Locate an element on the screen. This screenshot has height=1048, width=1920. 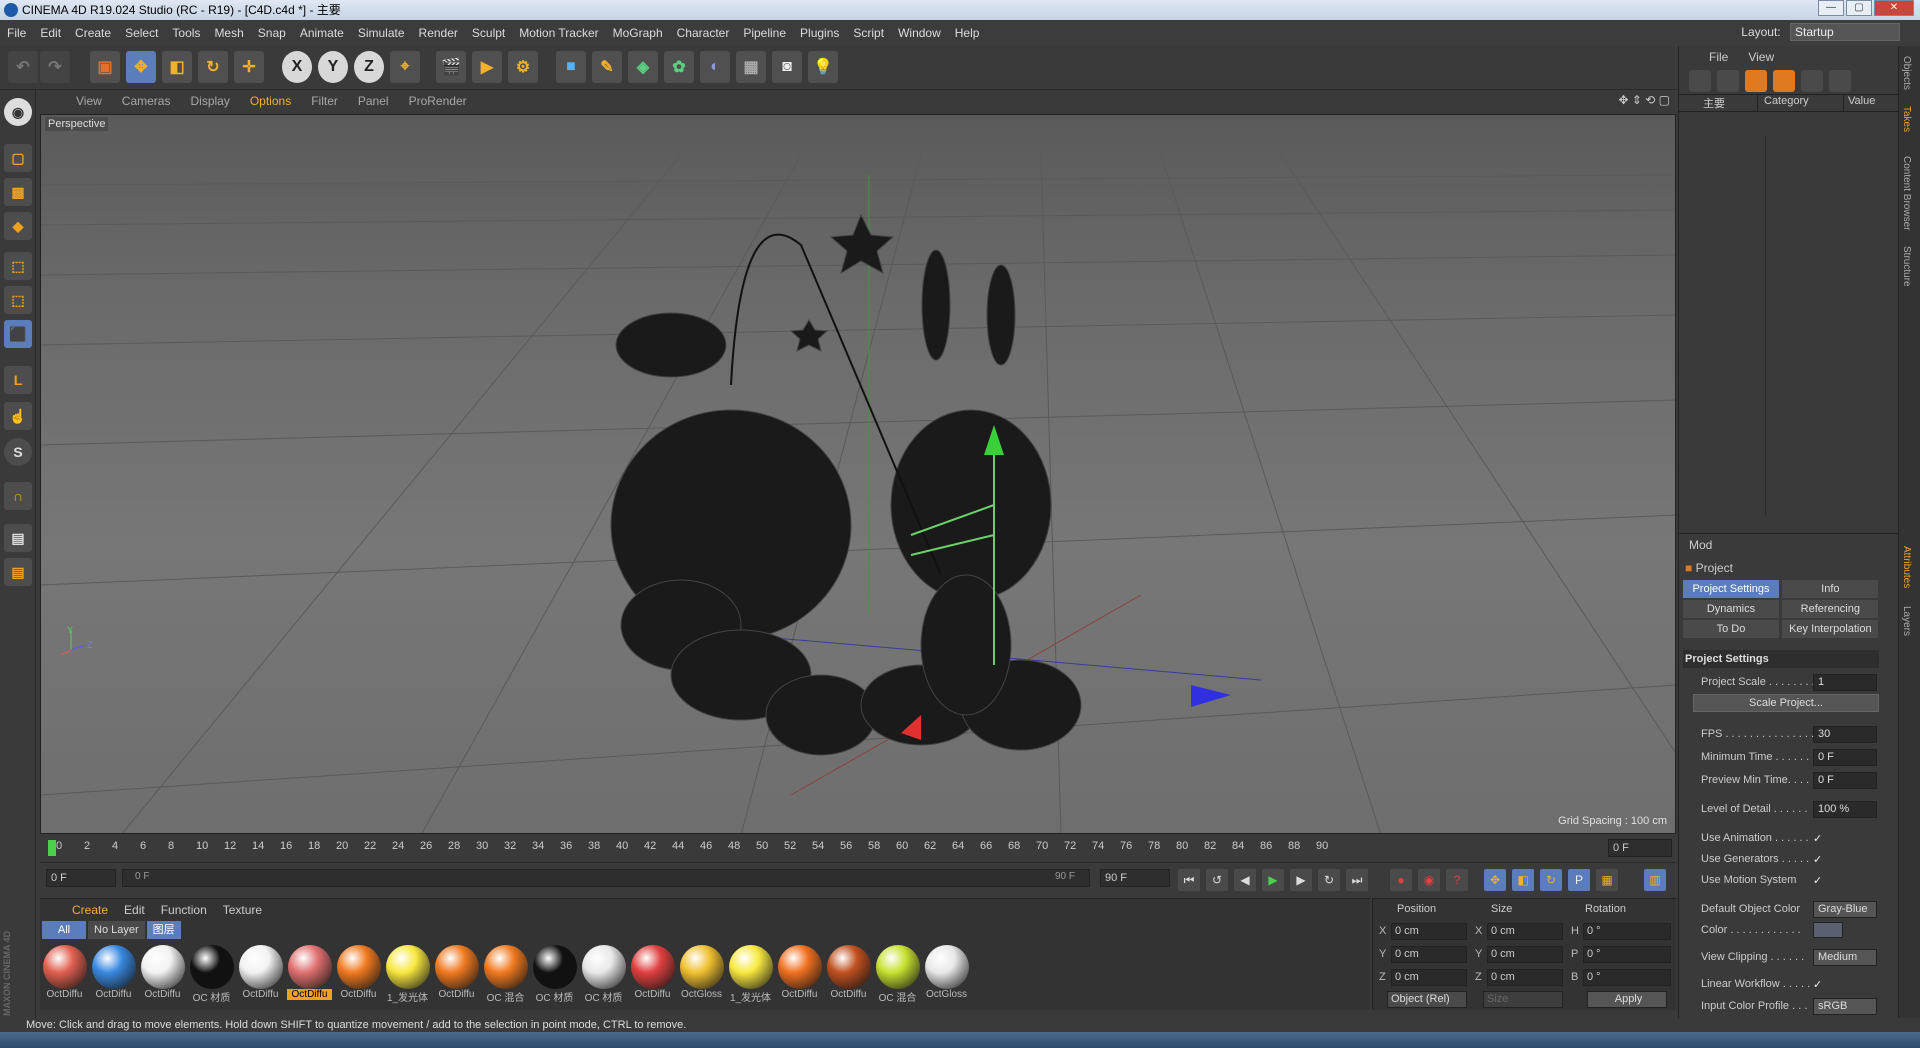
attributes-mode-menu: Mod is located at coordinates (1700, 545).